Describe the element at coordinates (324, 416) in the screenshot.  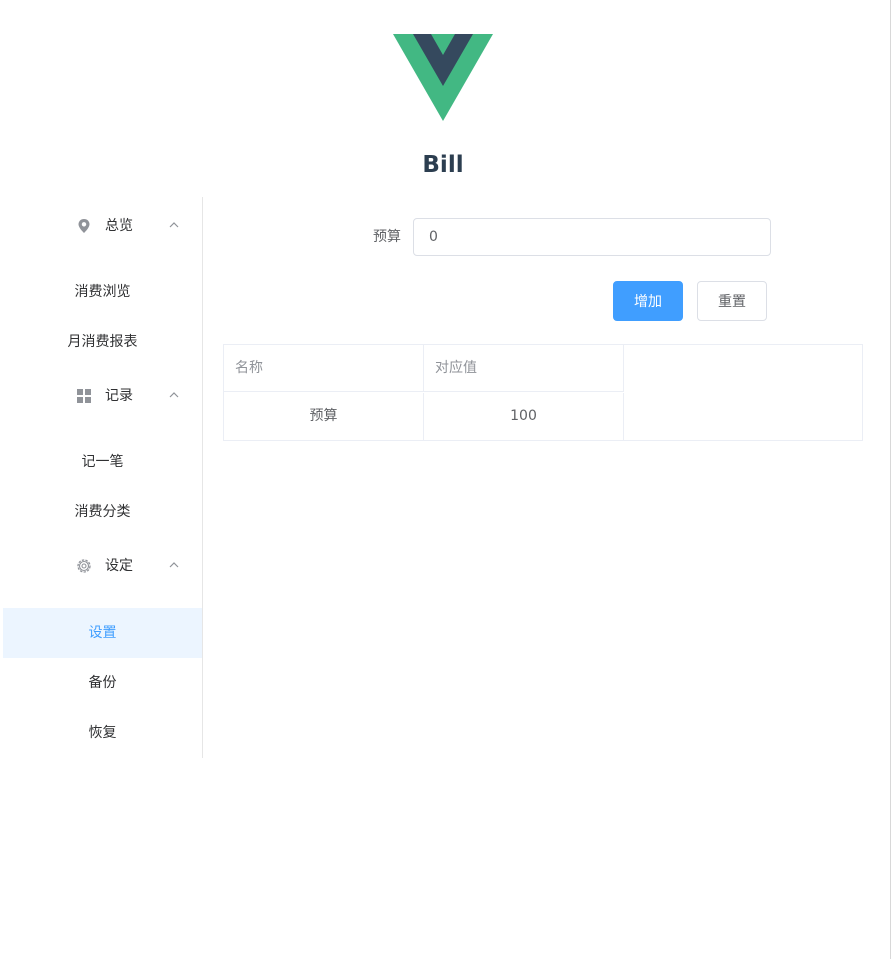
I see `table-cell-name: 预算` at that location.